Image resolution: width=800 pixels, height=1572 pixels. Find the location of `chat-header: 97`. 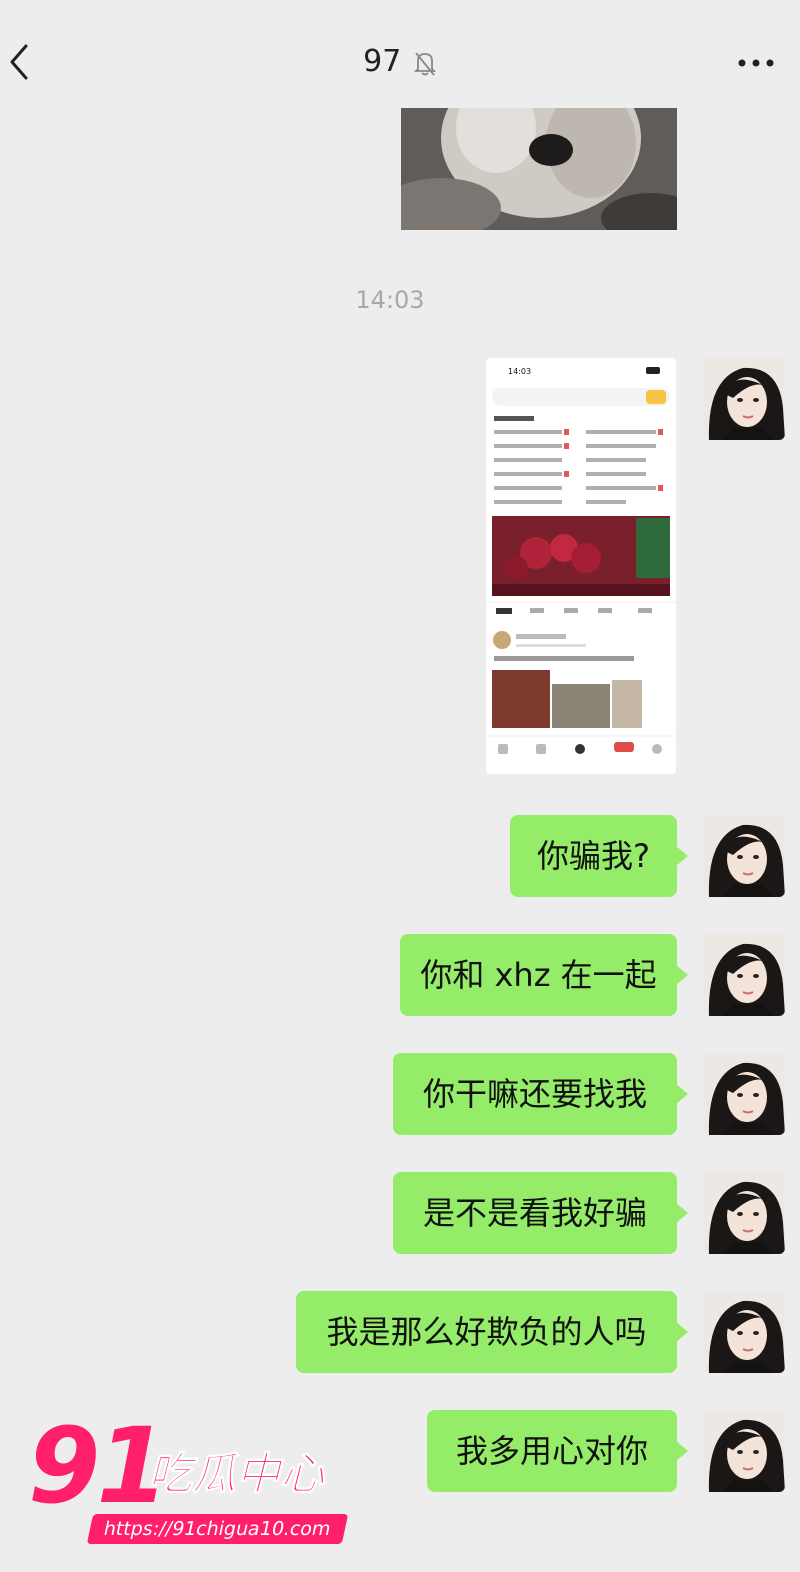

chat-header: 97 is located at coordinates (400, 55).